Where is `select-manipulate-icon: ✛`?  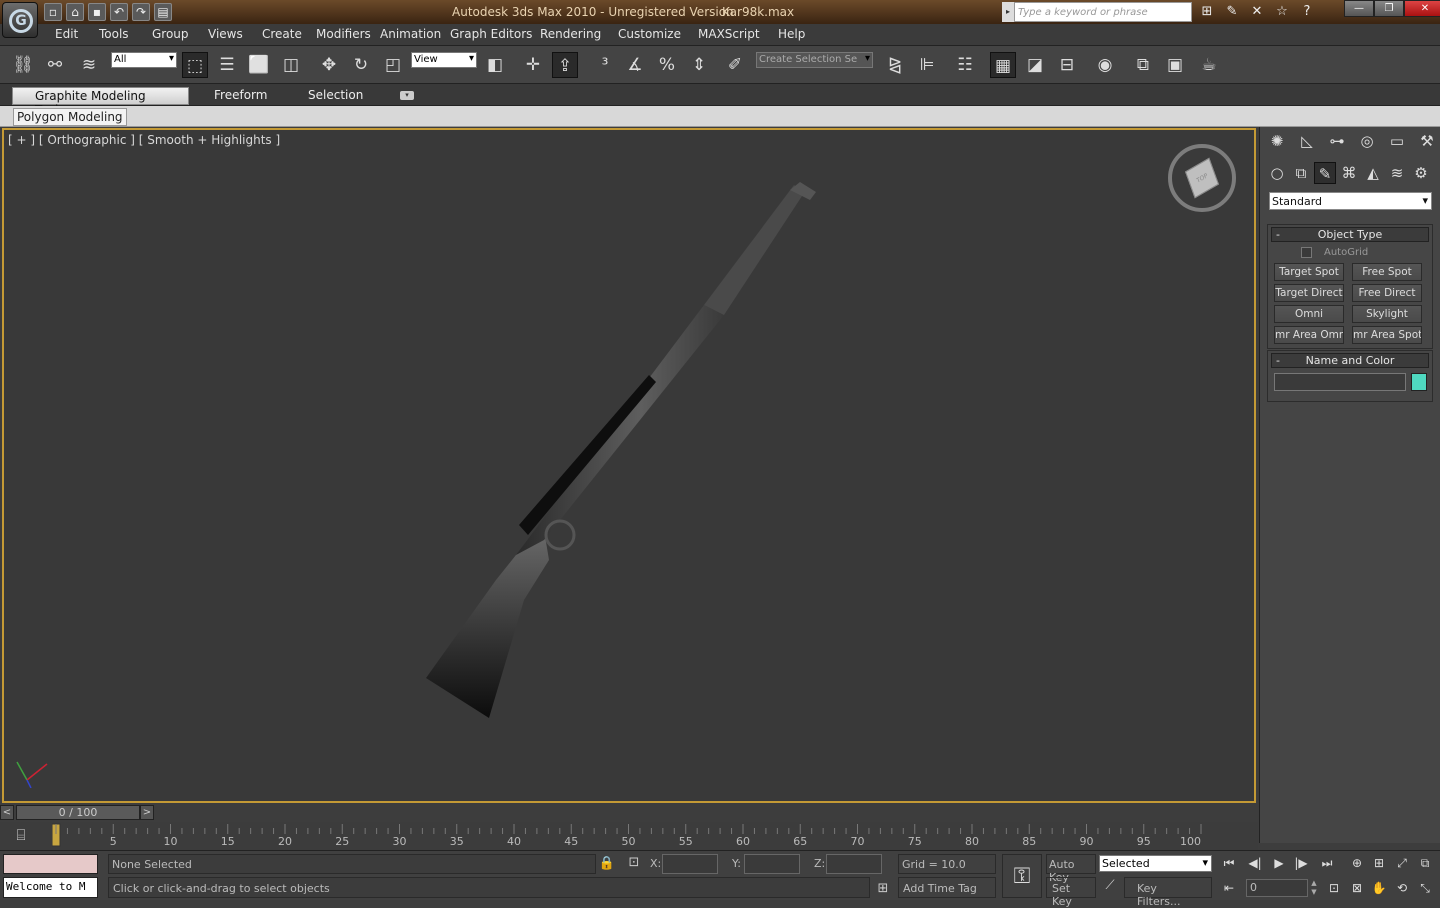 select-manipulate-icon: ✛ is located at coordinates (533, 65).